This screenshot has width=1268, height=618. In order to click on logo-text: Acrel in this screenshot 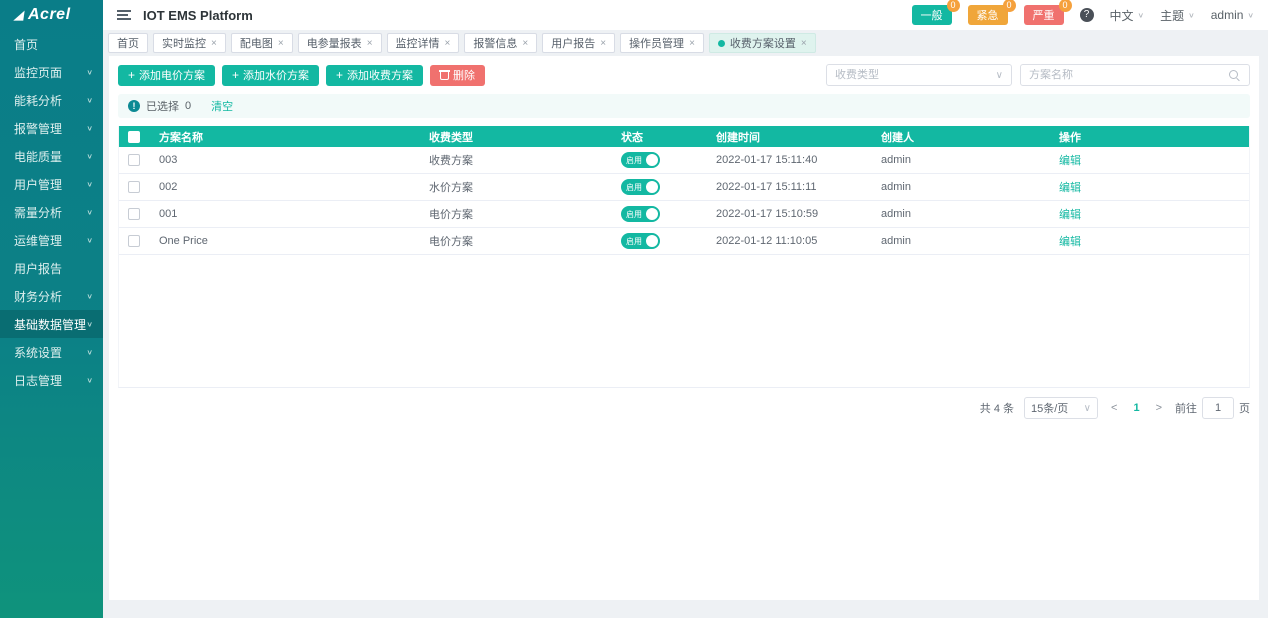, I will do `click(49, 14)`.